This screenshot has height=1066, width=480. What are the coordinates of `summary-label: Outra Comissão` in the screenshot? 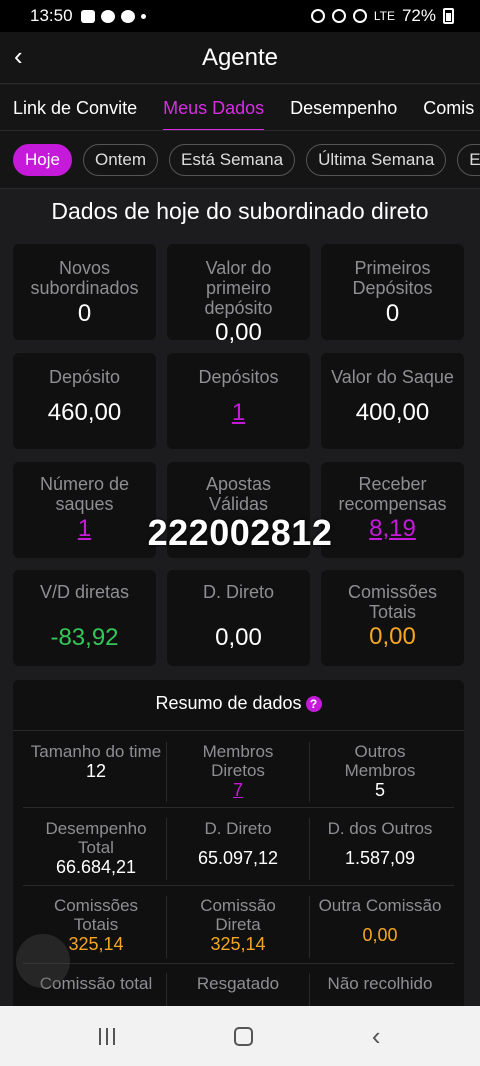 It's located at (380, 905).